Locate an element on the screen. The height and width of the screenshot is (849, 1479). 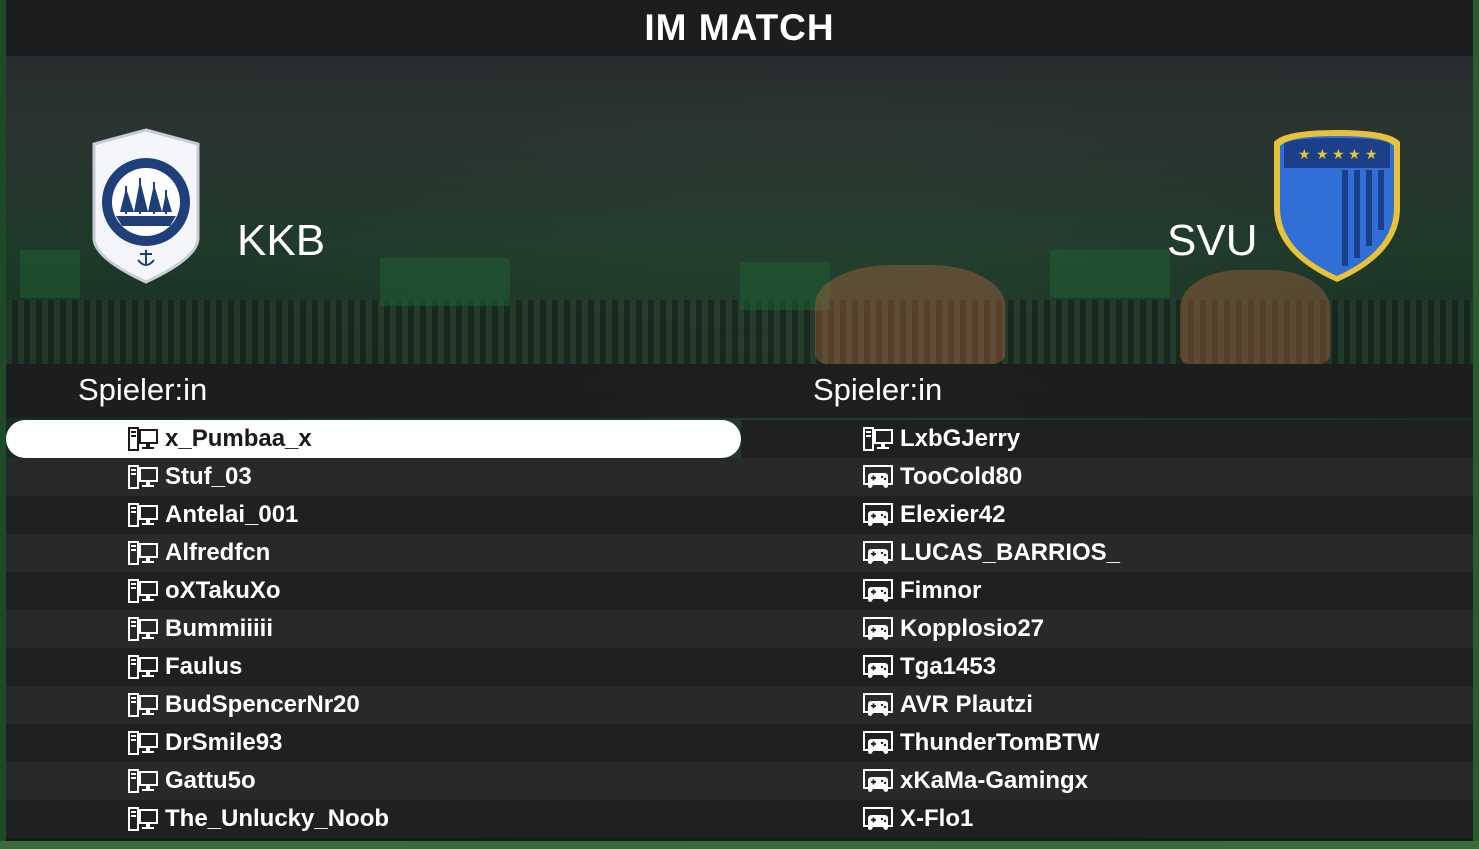
home-player-row: DrSmile93 is located at coordinates (373, 743).